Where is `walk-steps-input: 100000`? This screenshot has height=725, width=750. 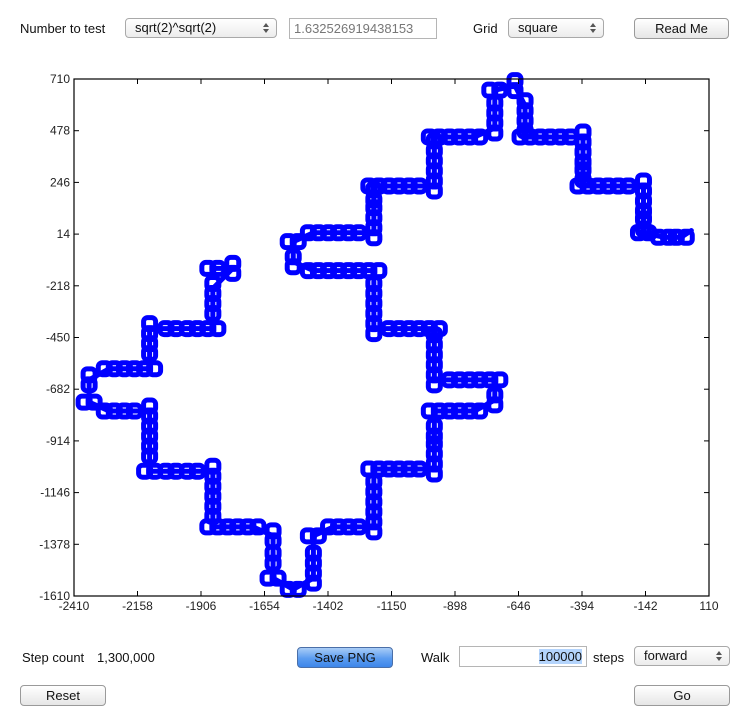
walk-steps-input: 100000 is located at coordinates (523, 656).